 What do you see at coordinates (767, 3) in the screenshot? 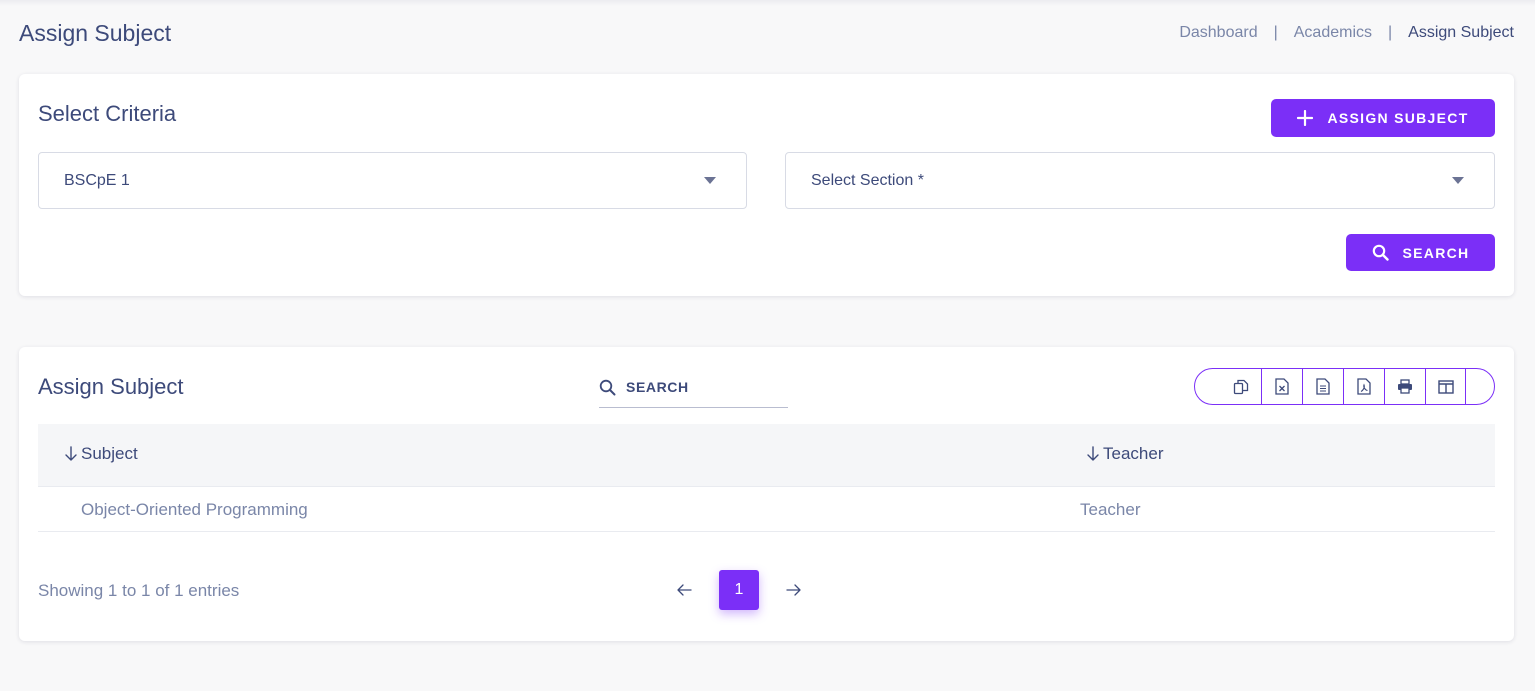
I see `top-shadow` at bounding box center [767, 3].